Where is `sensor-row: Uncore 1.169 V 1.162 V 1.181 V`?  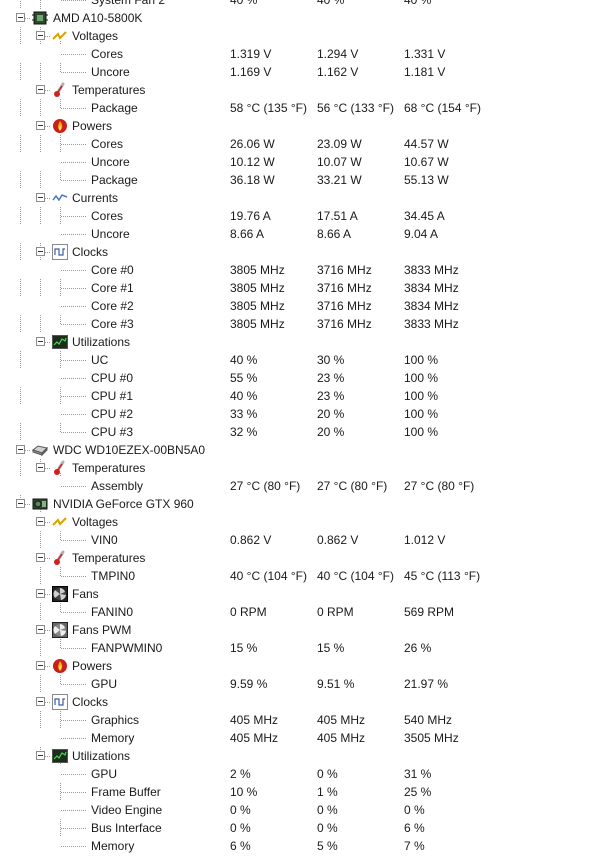 sensor-row: Uncore 1.169 V 1.162 V 1.181 V is located at coordinates (300, 72).